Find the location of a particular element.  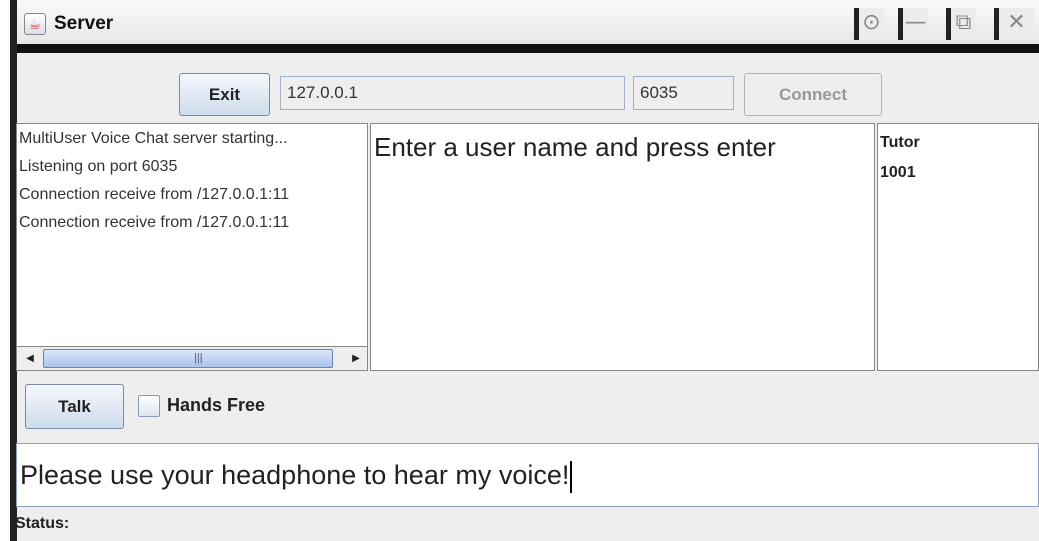

hands-free-label: Hands Free is located at coordinates (216, 405).